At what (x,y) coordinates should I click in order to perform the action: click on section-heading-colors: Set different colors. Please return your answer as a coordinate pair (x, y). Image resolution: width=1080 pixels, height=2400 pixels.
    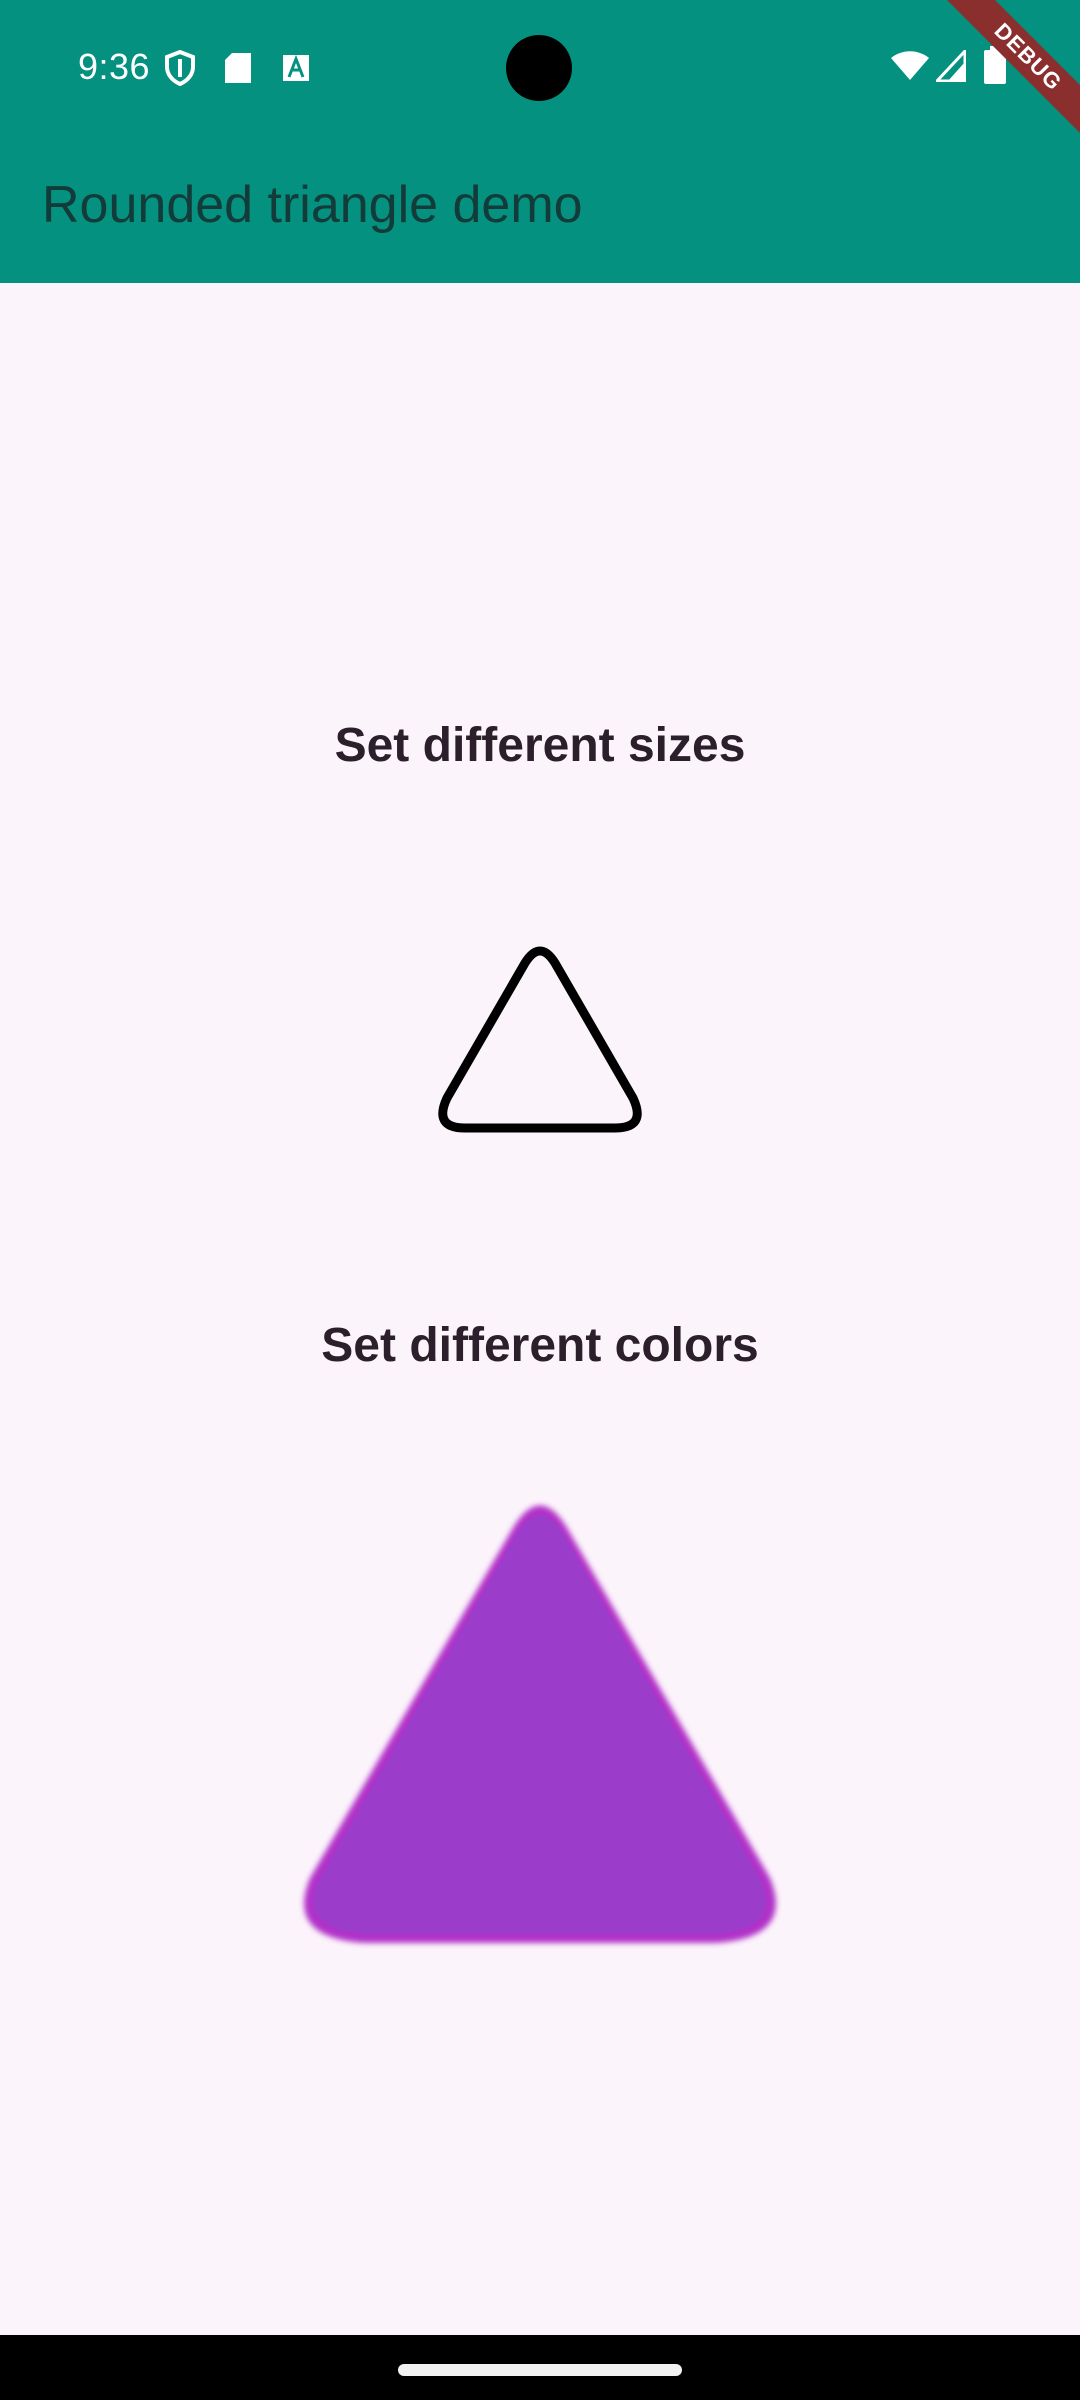
    Looking at the image, I should click on (540, 1345).